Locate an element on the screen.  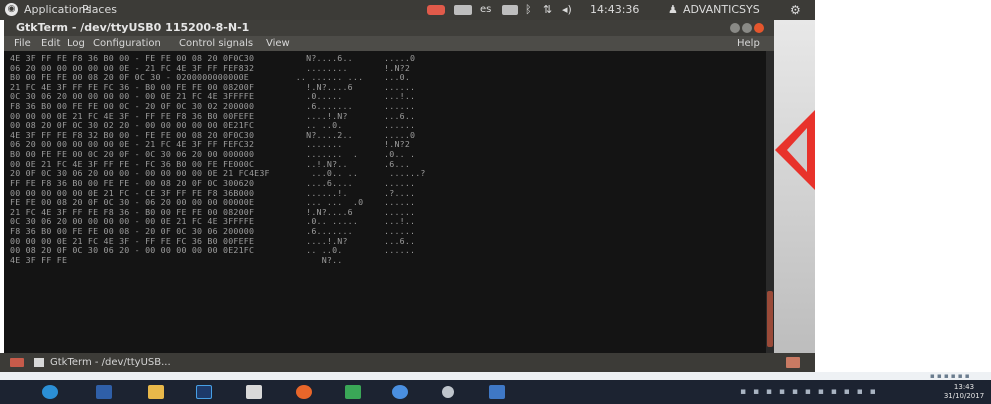
scrollbar-thumb is located at coordinates (770, 319).